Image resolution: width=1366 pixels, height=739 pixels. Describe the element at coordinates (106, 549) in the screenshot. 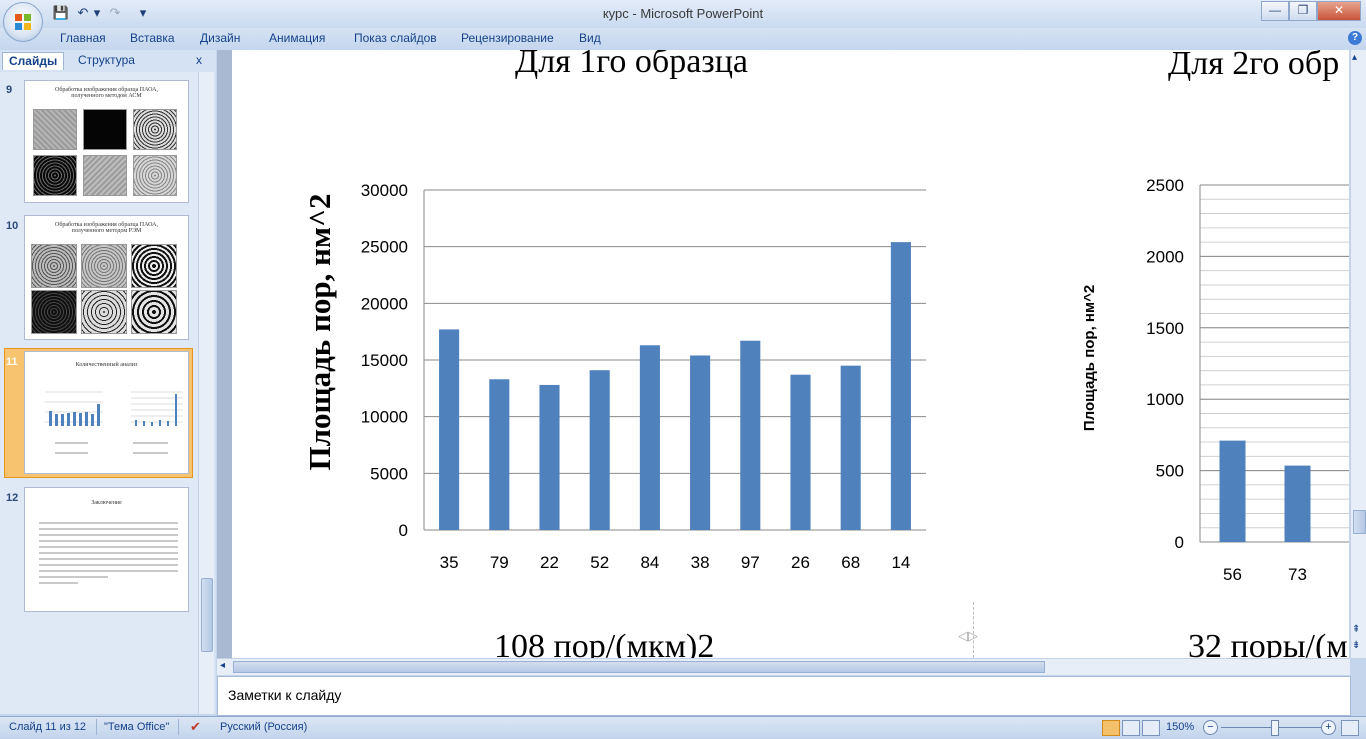

I see `thumbnail-slide-12: Заключение` at that location.